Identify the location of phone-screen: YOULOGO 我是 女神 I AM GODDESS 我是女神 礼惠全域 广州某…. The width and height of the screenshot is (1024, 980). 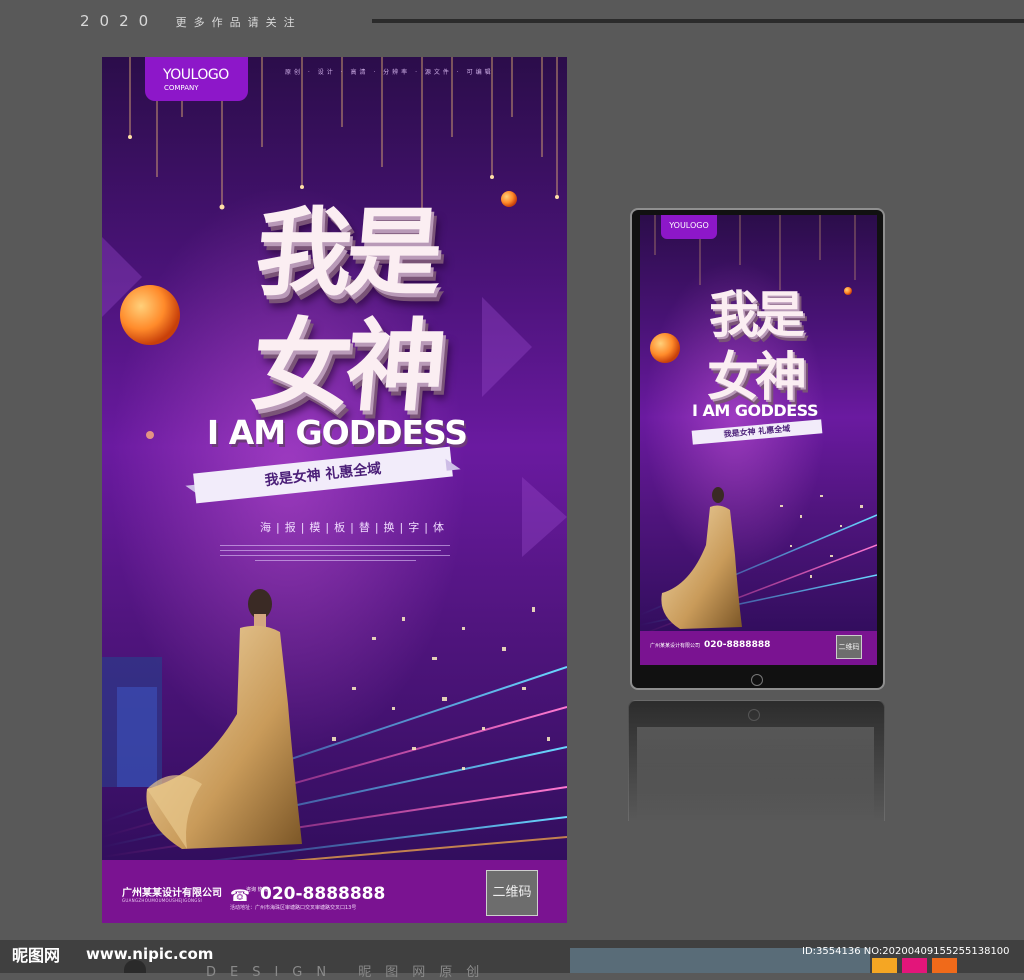
(758, 440).